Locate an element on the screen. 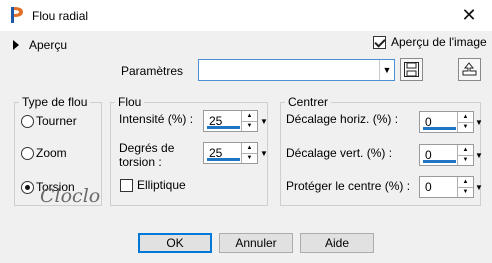  help-button: Aide is located at coordinates (337, 243).